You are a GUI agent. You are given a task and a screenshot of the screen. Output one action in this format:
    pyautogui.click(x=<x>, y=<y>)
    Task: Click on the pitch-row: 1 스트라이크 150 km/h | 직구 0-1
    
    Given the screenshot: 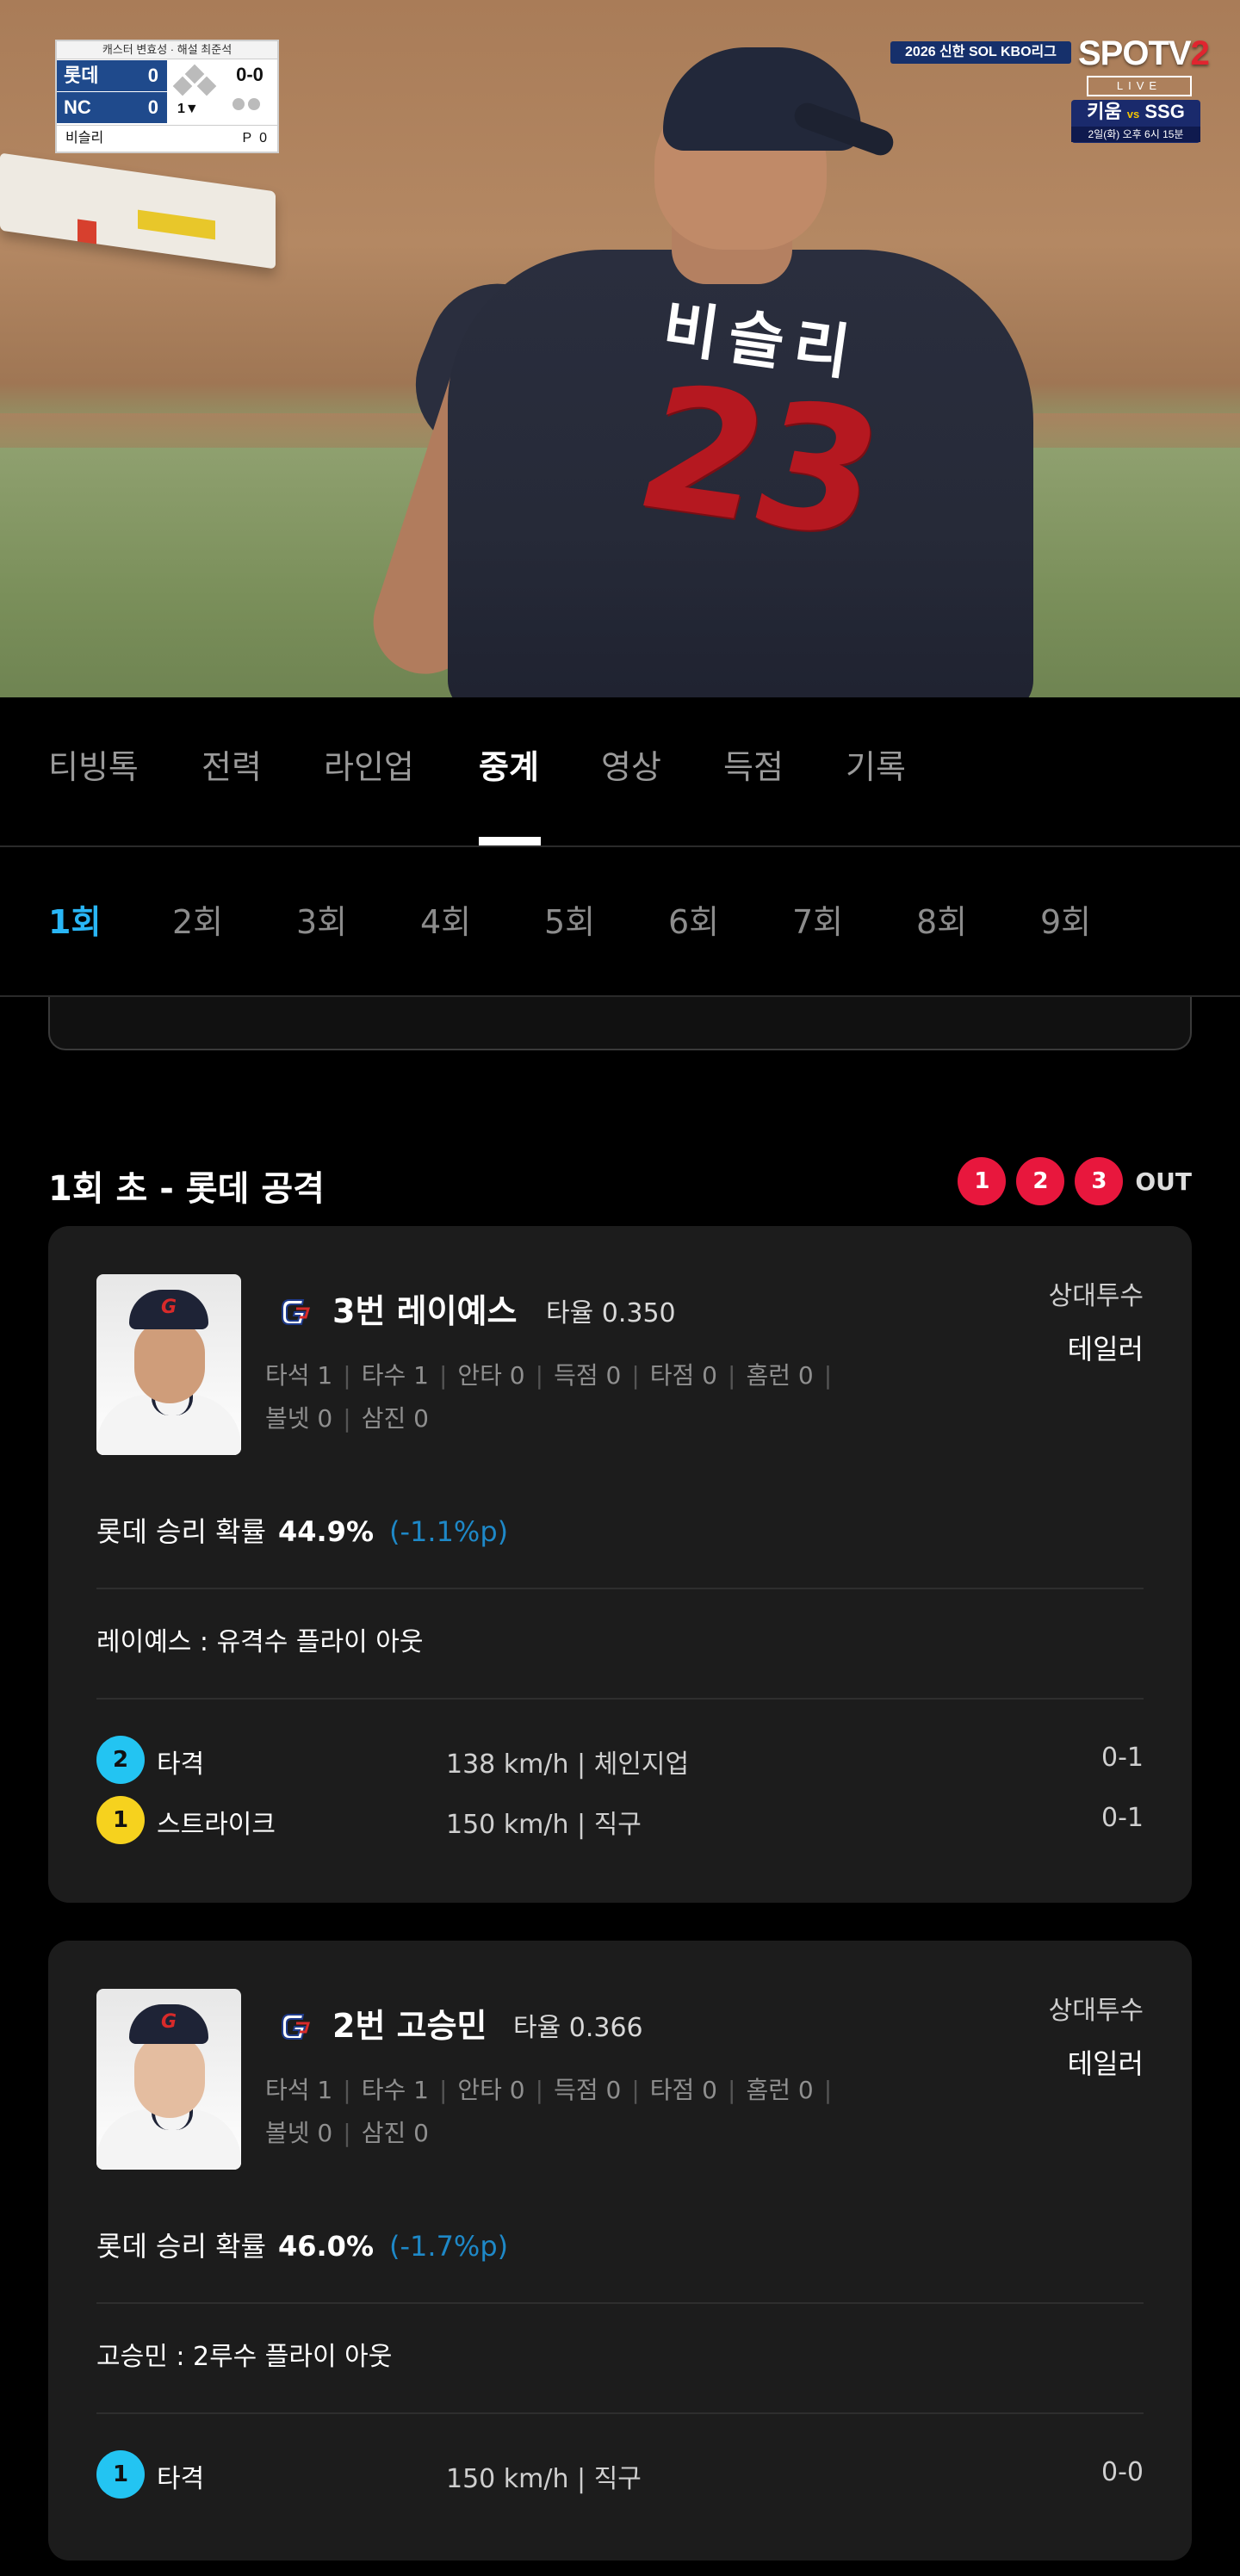 What is the action you would take?
    pyautogui.click(x=620, y=1820)
    